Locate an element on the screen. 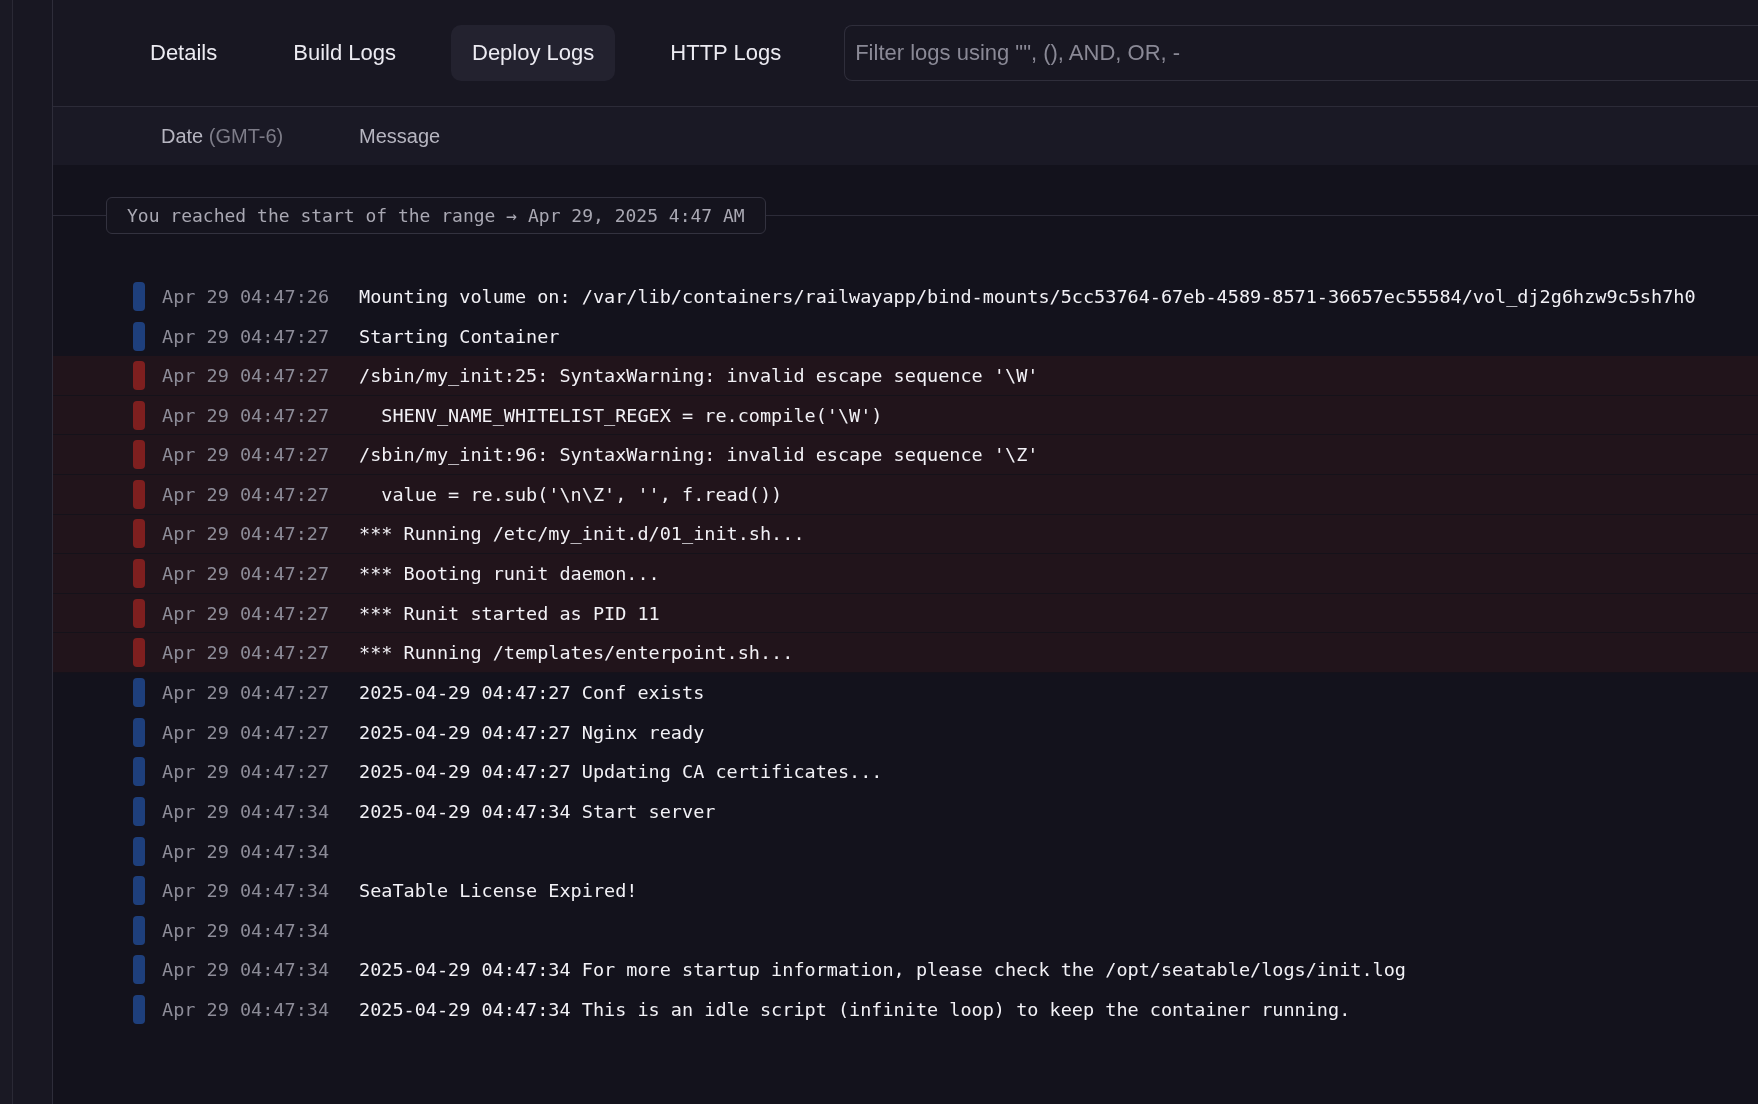 The image size is (1758, 1104). filter-field: Filter logs using "", (), AND, OR, - is located at coordinates (1301, 53).